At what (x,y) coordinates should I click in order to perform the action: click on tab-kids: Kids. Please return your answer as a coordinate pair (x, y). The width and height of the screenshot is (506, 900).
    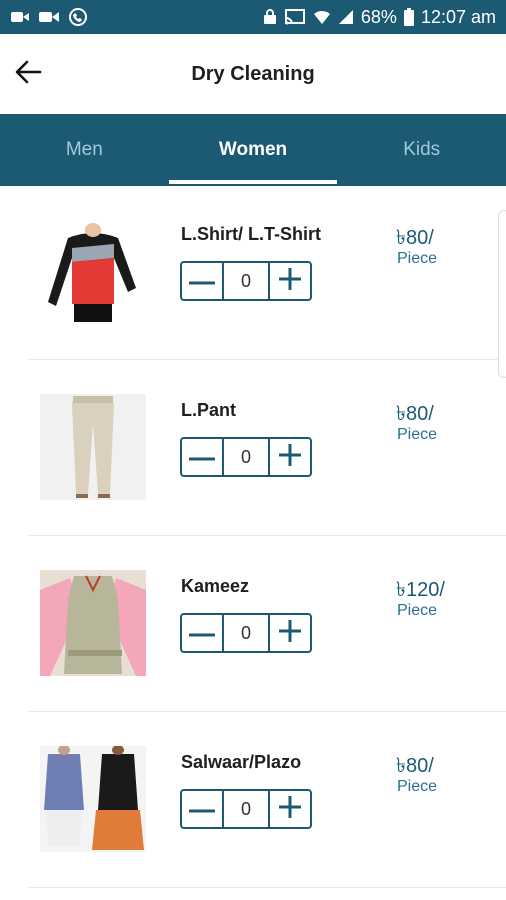
    Looking at the image, I should click on (421, 150).